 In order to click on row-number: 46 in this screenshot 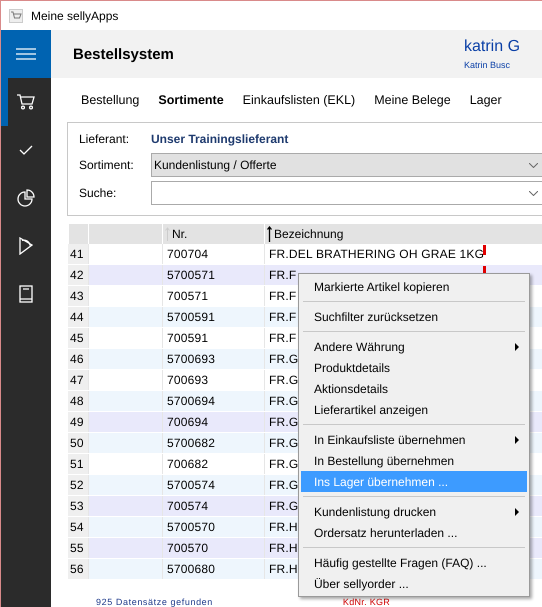, I will do `click(77, 359)`.